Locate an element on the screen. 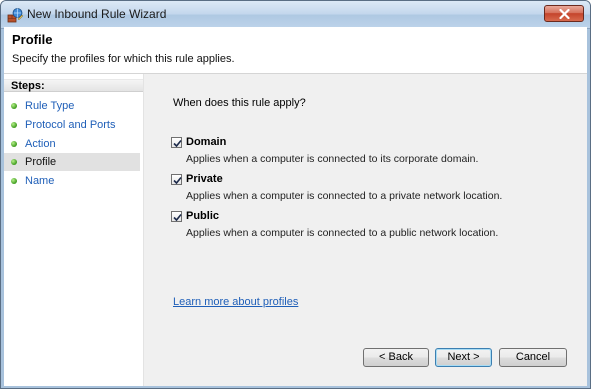 This screenshot has height=389, width=591. step-label: Profile is located at coordinates (41, 162).